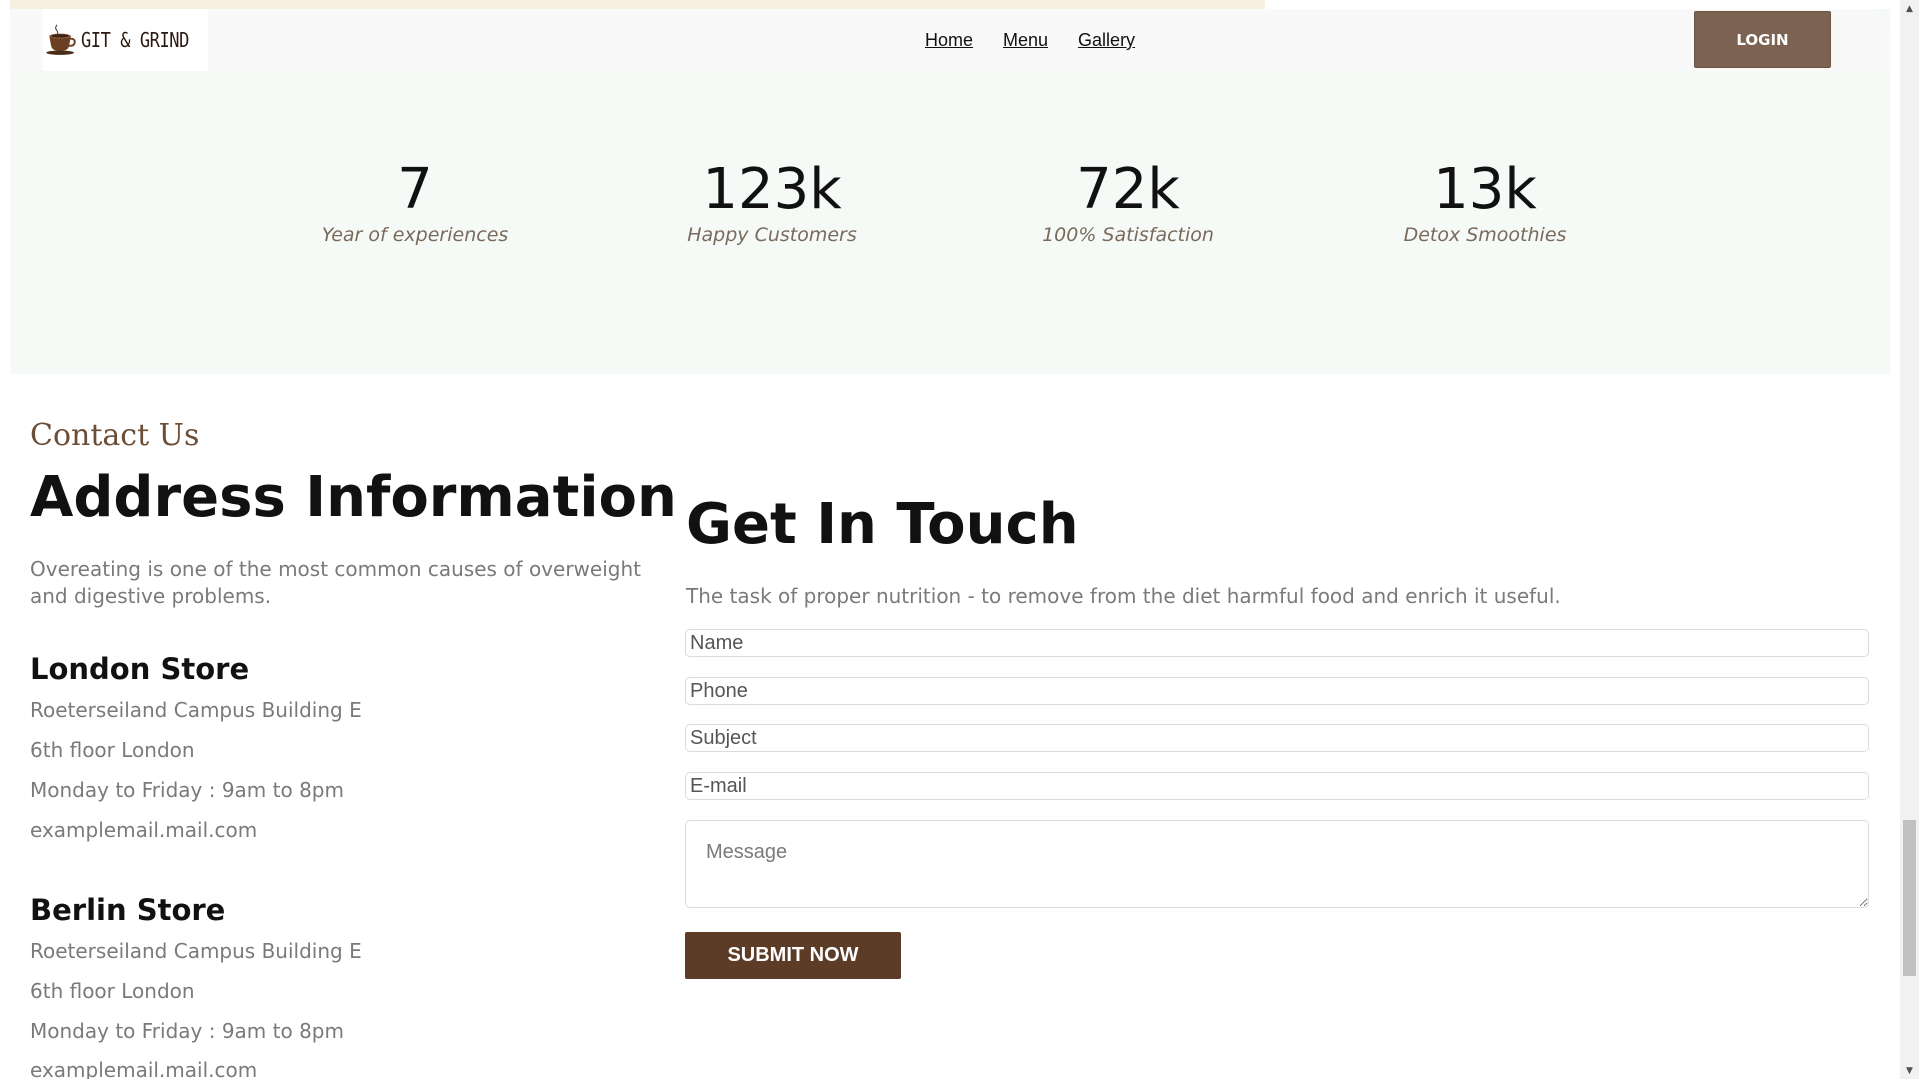  Describe the element at coordinates (128, 910) in the screenshot. I see `store-name-berlin: Berlin Store` at that location.